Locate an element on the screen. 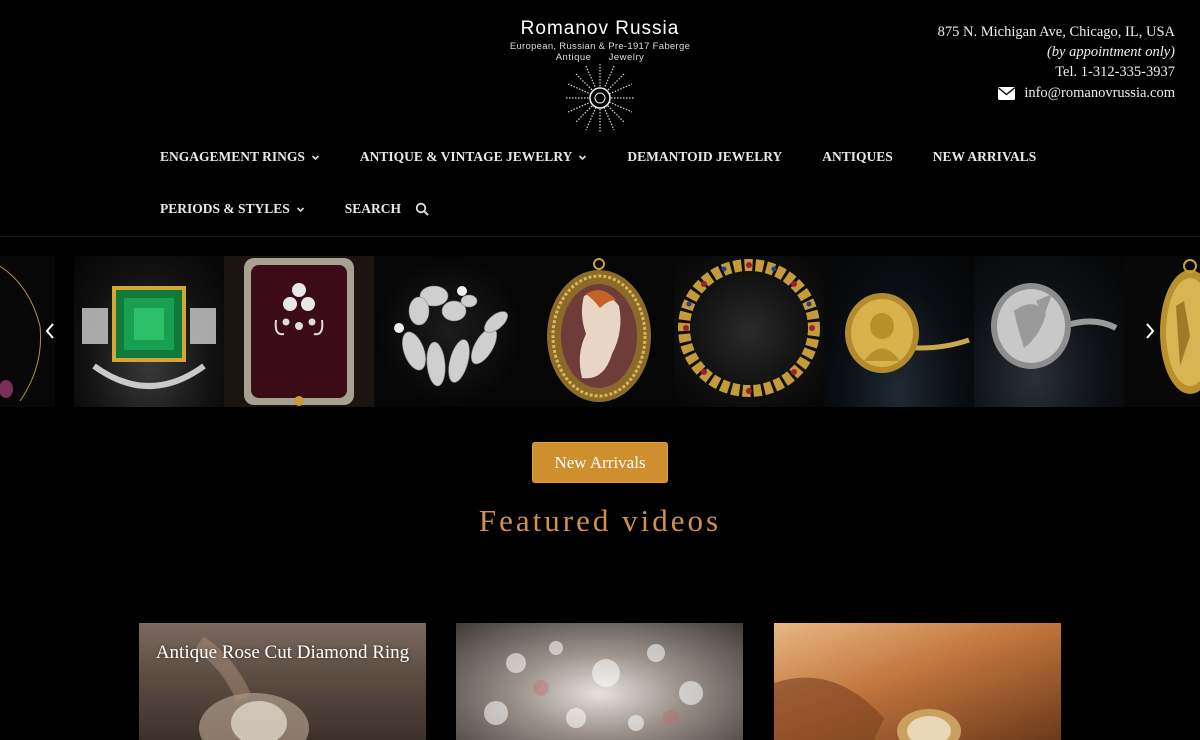 The image size is (1200, 740). nav-periods-styles: PERIODS & STYLES is located at coordinates (232, 209).